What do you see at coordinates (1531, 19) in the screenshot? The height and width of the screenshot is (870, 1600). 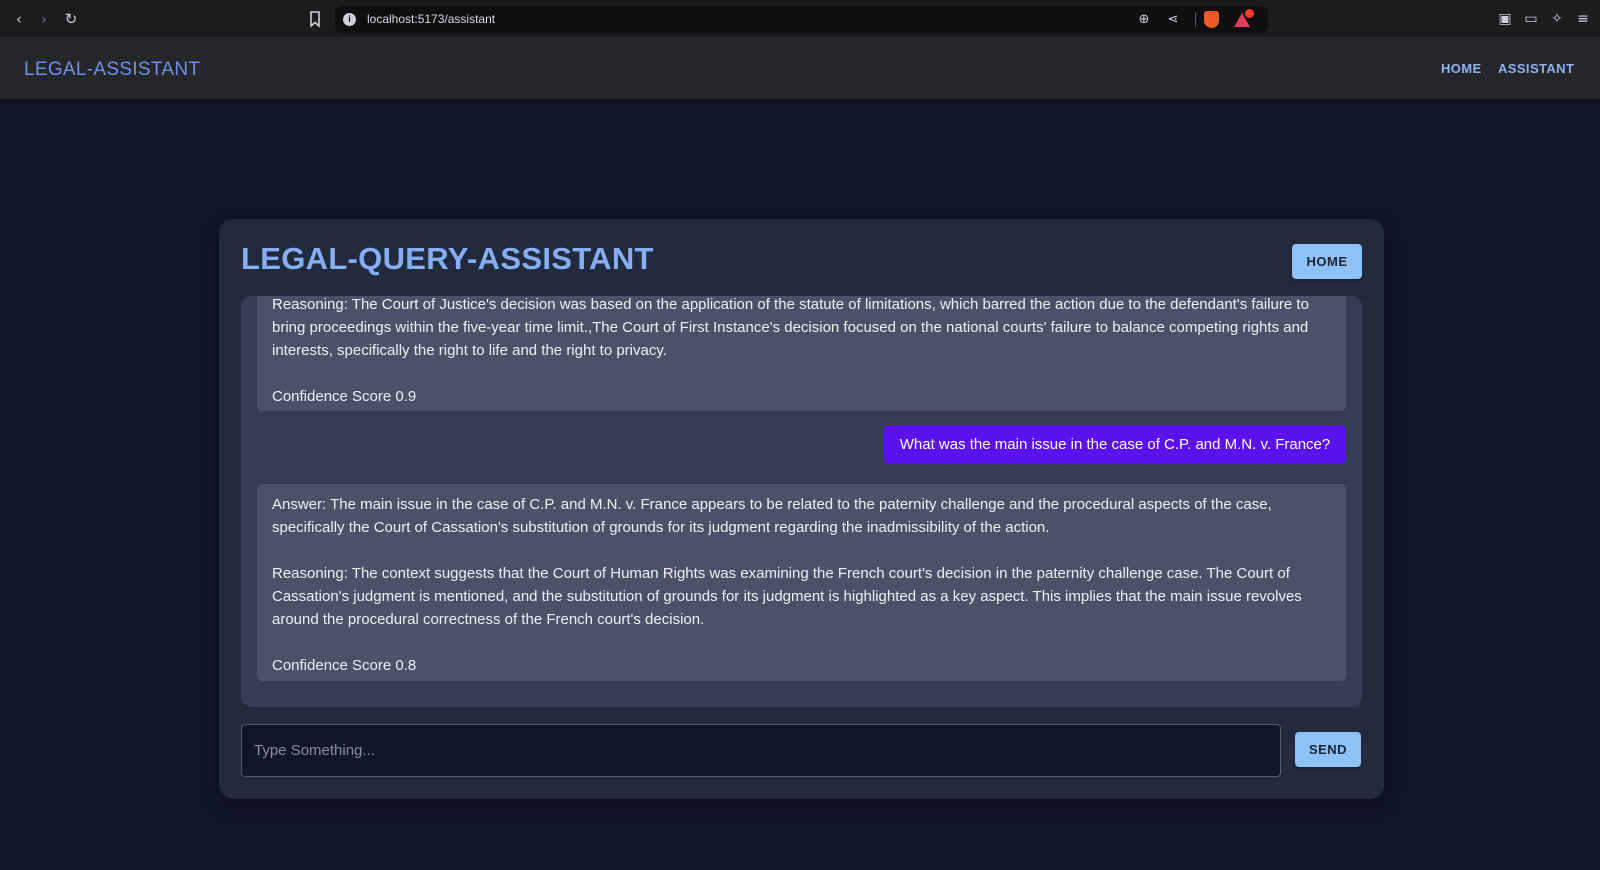 I see `wallet-icon: ▭` at bounding box center [1531, 19].